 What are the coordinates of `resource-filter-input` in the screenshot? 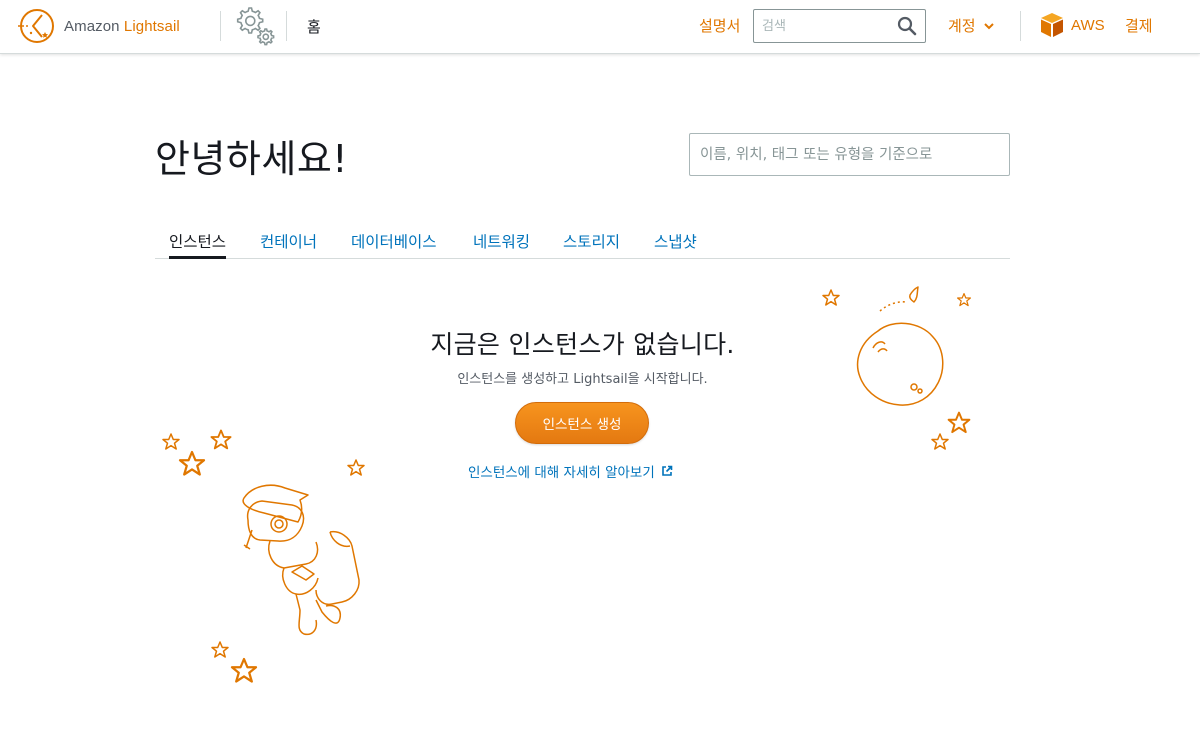 It's located at (849, 154).